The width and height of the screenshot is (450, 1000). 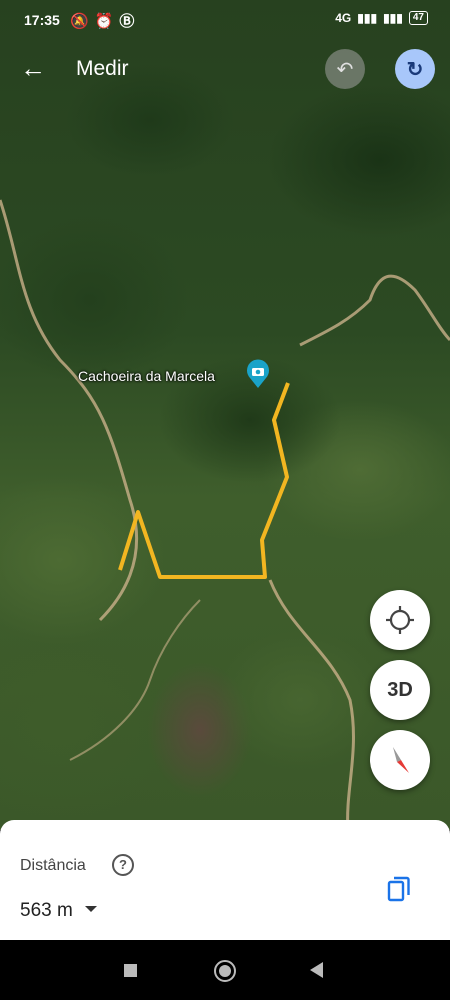 What do you see at coordinates (91, 909) in the screenshot?
I see `chevron-down-icon` at bounding box center [91, 909].